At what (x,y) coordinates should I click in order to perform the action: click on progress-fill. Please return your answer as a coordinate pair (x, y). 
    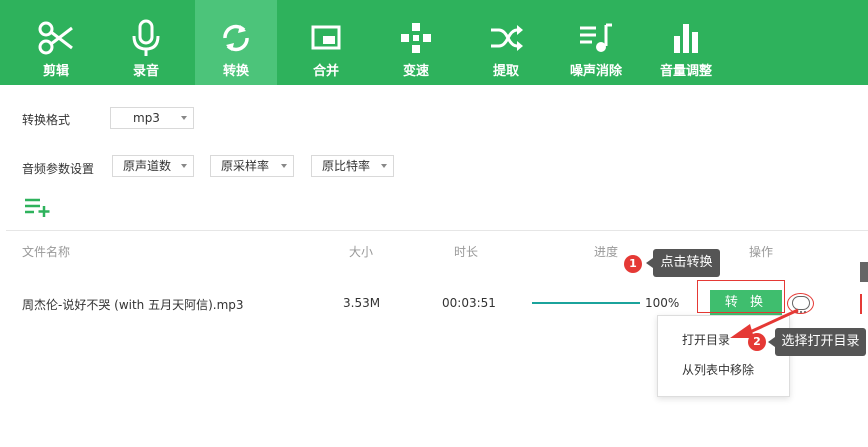
    Looking at the image, I should click on (586, 303).